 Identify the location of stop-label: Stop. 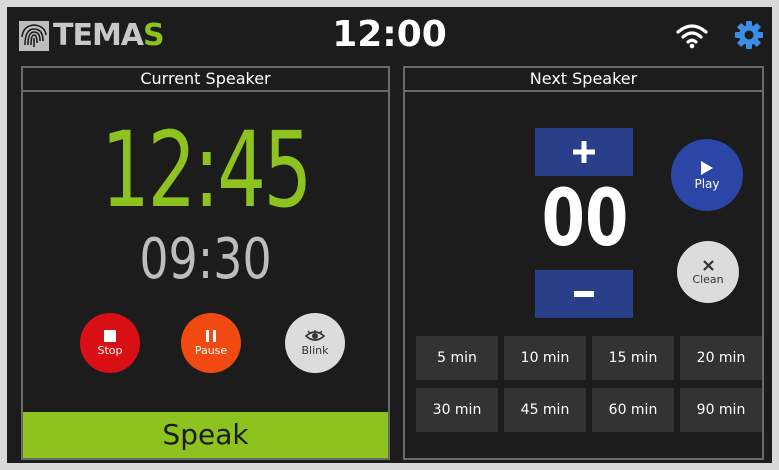
(110, 350).